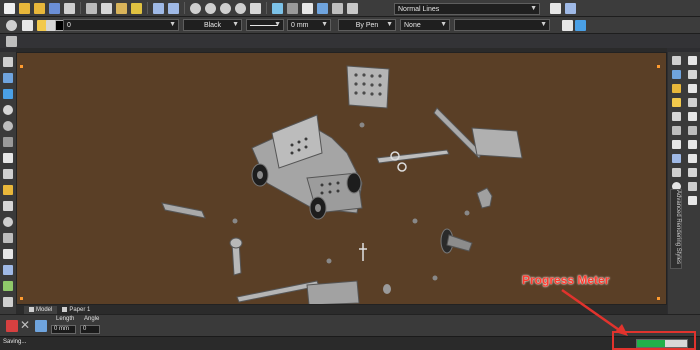  What do you see at coordinates (566, 280) in the screenshot?
I see `annotation-label: Progress Meter` at bounding box center [566, 280].